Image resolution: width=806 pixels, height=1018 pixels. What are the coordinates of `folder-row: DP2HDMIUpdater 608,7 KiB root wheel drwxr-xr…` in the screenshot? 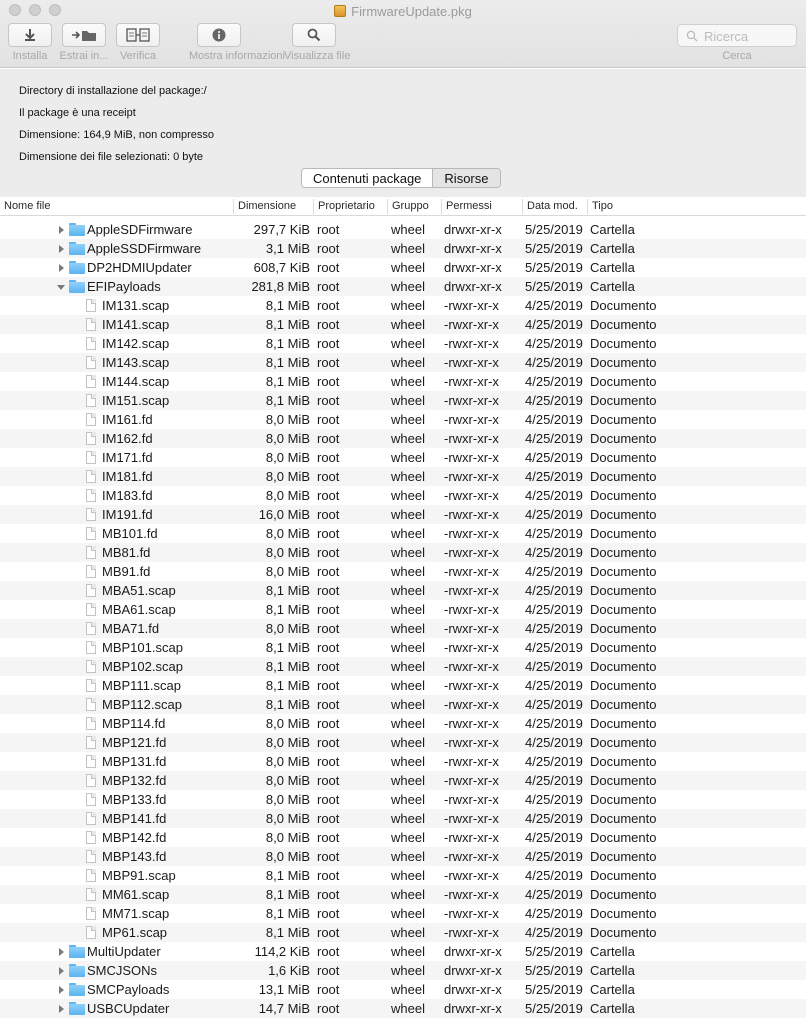 It's located at (403, 267).